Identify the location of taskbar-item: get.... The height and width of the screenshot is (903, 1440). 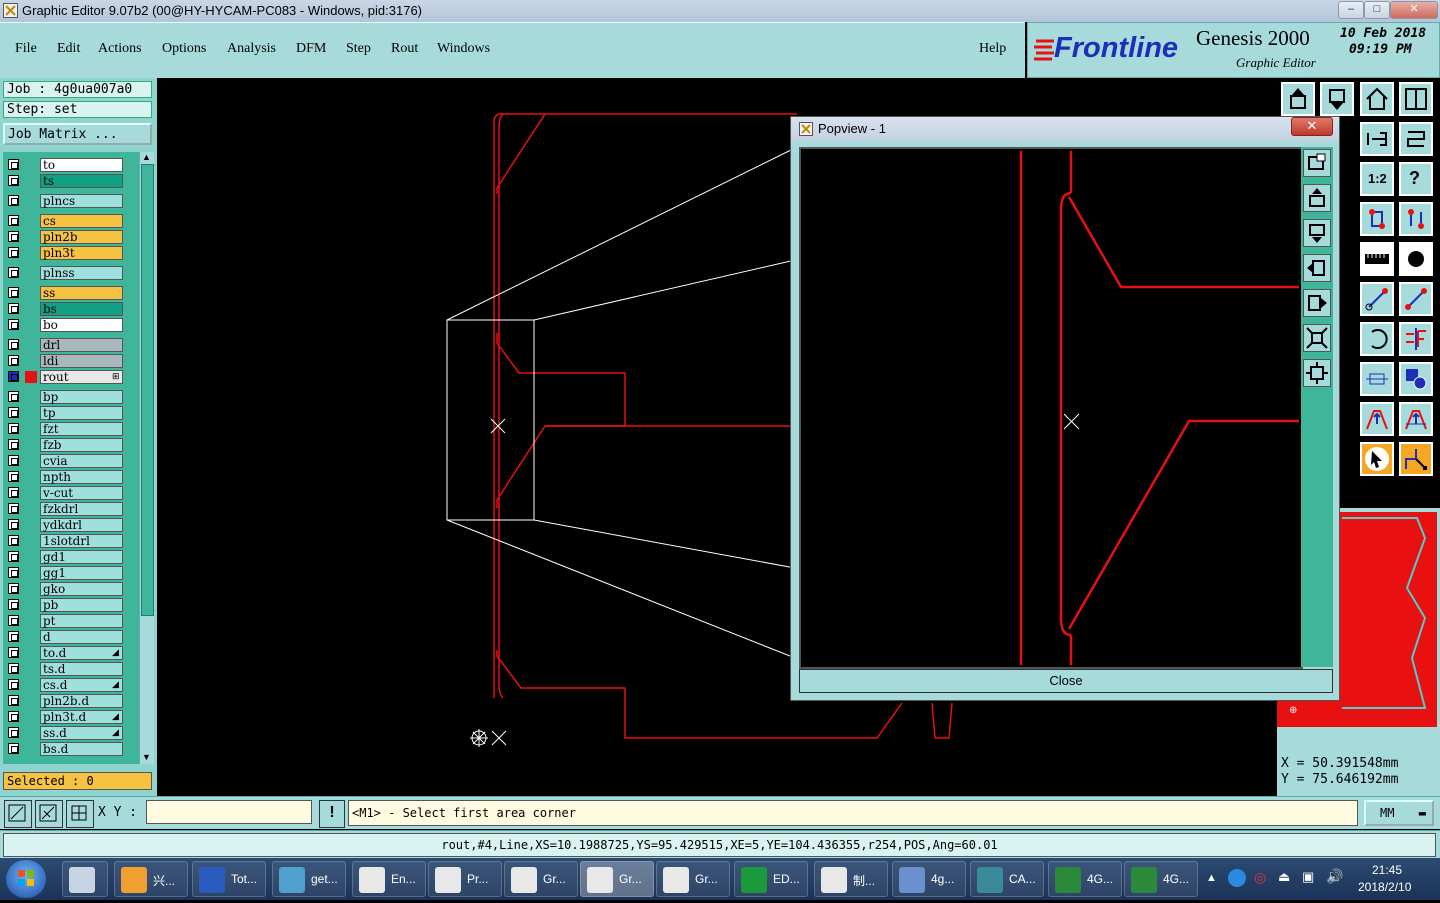
(309, 879).